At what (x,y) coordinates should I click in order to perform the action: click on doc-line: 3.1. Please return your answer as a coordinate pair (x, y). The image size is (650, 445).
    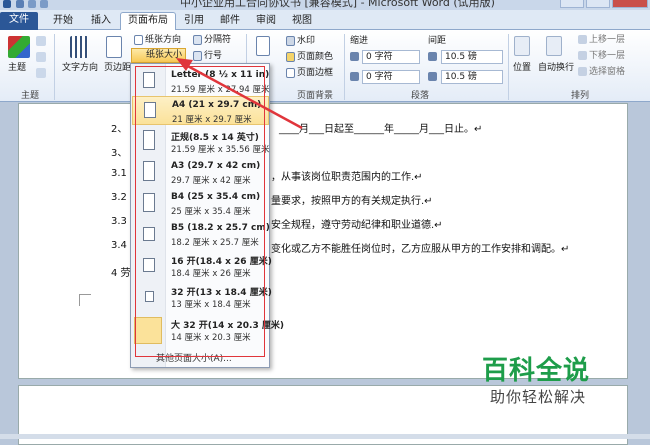
    Looking at the image, I should click on (119, 173).